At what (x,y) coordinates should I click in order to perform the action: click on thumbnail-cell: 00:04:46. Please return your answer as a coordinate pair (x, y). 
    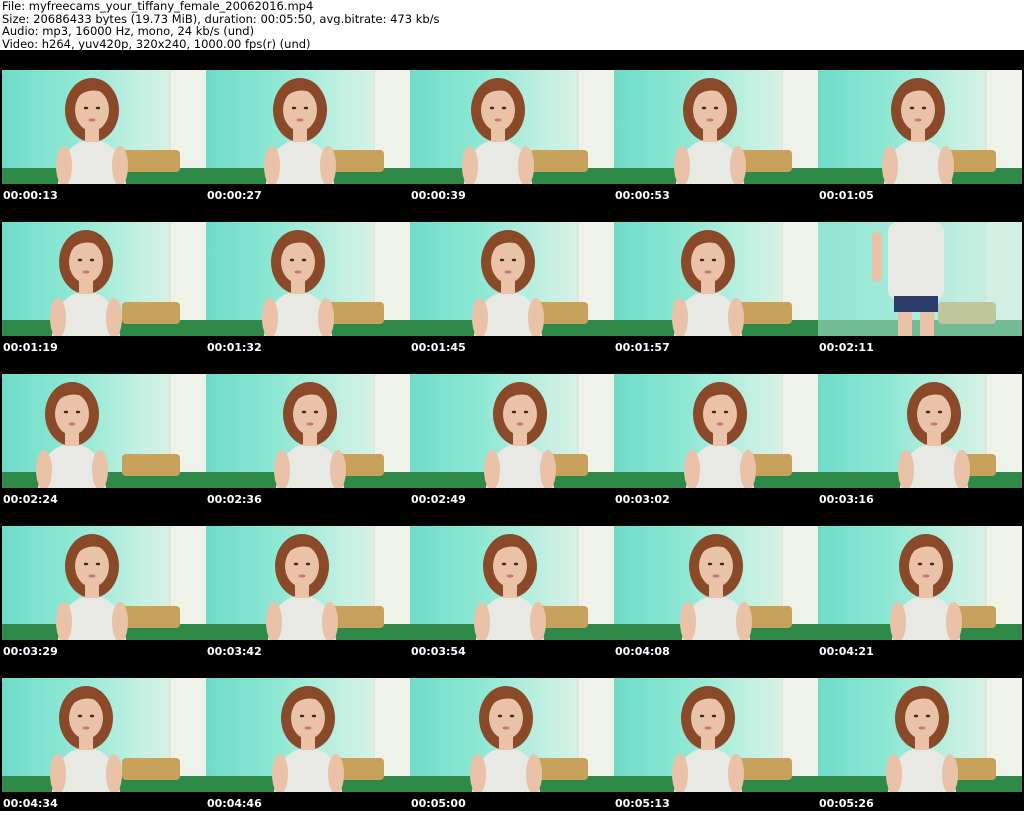
    Looking at the image, I should click on (308, 754).